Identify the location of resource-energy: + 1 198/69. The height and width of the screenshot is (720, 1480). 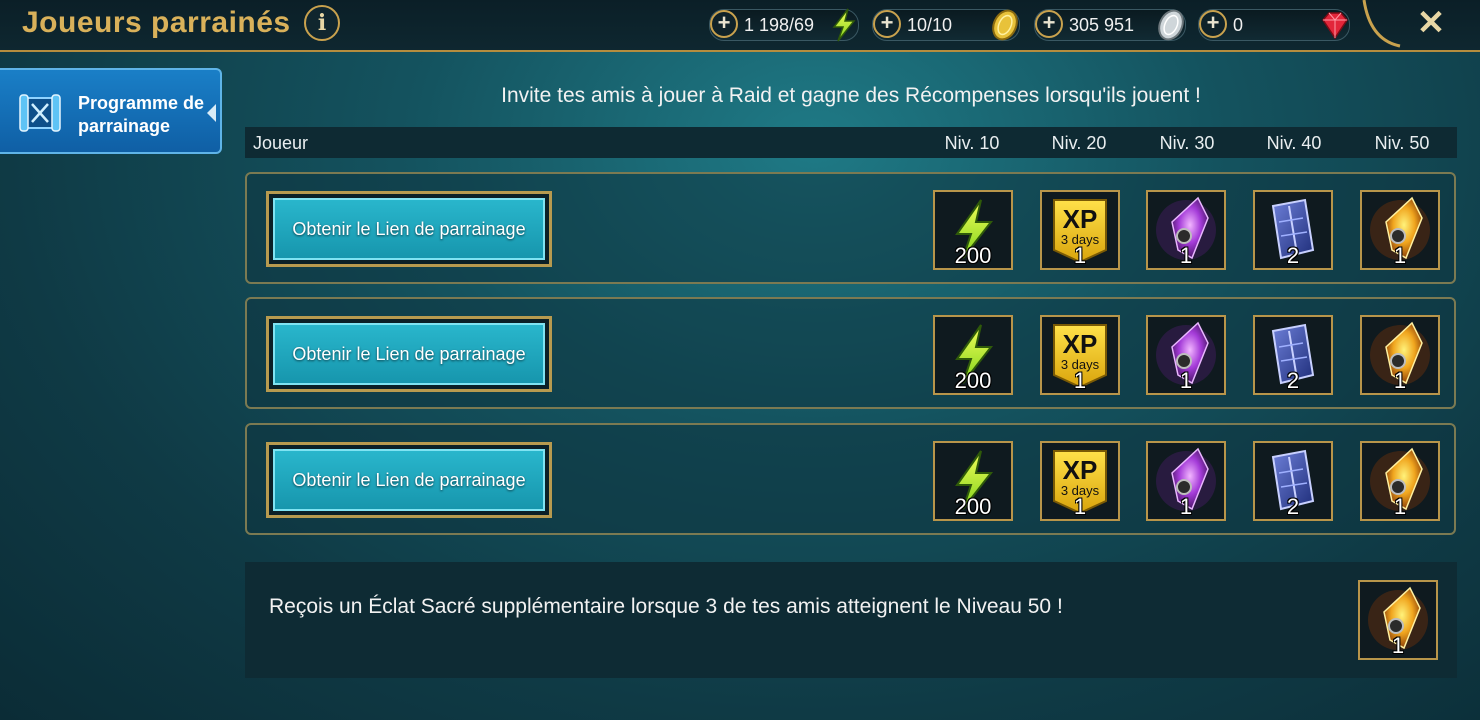
(784, 25).